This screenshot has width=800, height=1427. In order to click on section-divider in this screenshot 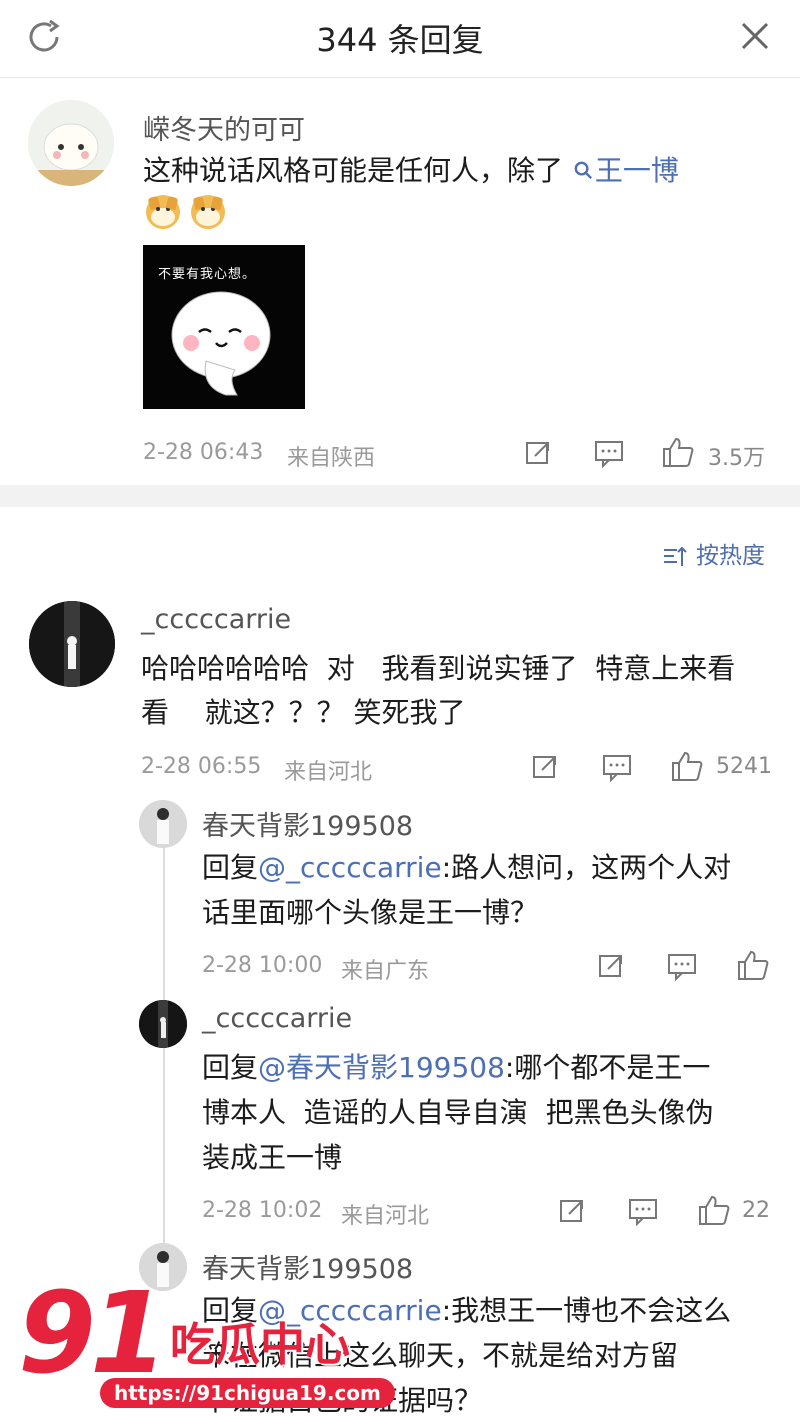, I will do `click(400, 496)`.